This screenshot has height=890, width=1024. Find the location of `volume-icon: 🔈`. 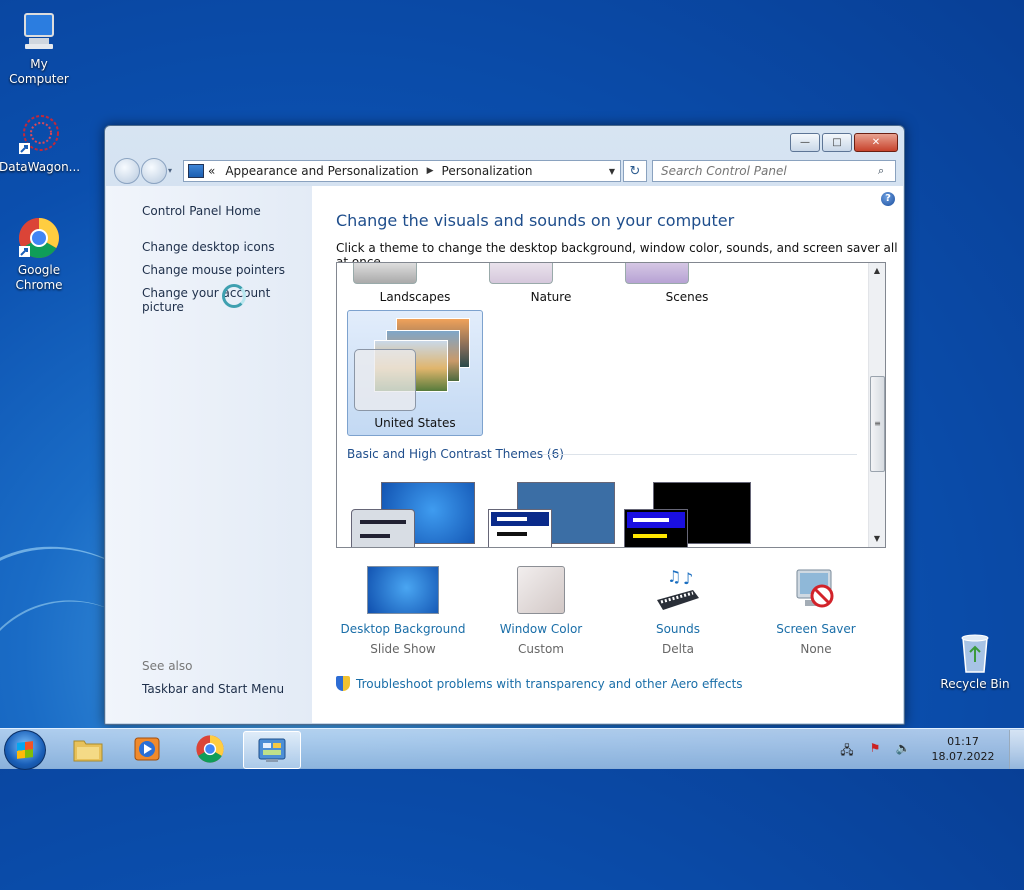

volume-icon: 🔈 is located at coordinates (903, 749).